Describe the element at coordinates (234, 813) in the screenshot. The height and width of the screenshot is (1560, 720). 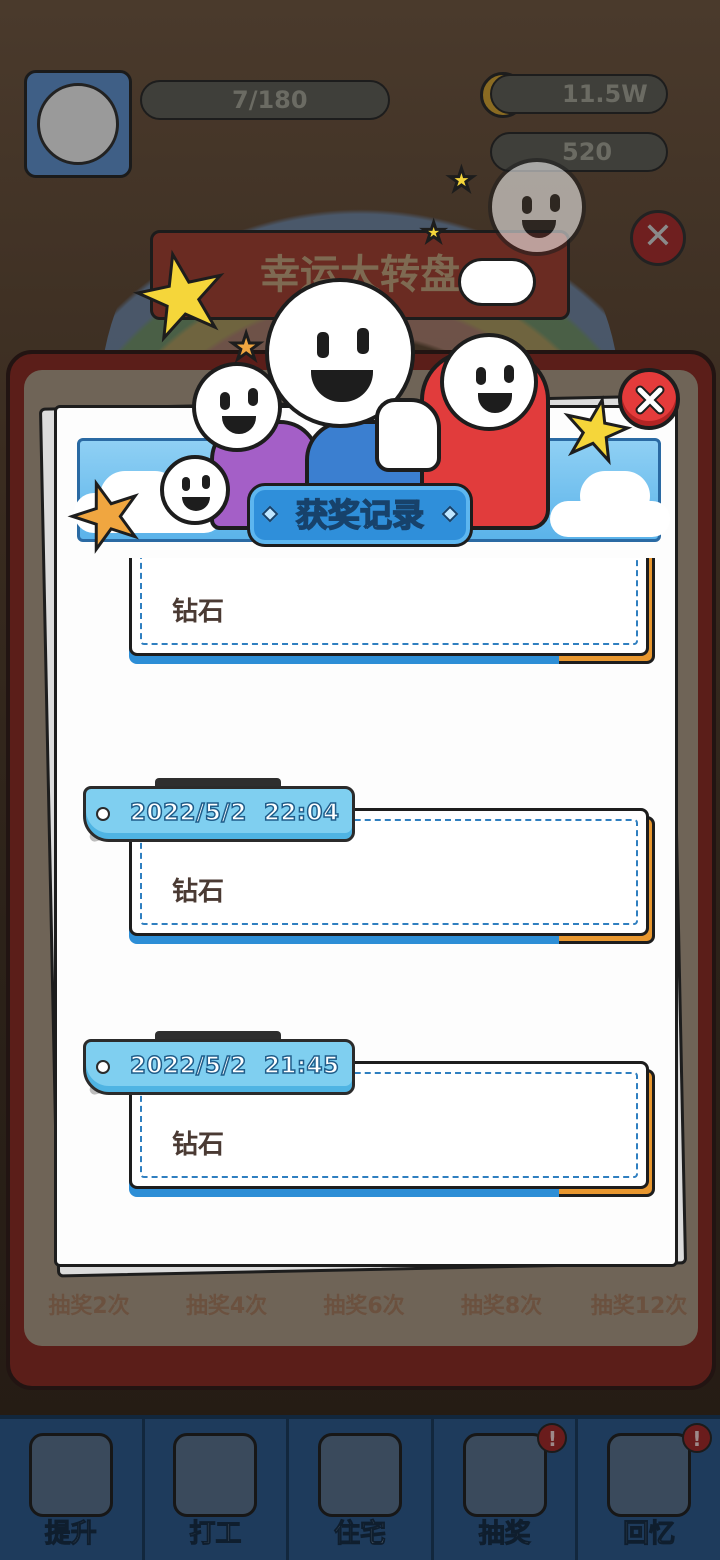
I see `record-date: 2022/5/2 22:04` at that location.